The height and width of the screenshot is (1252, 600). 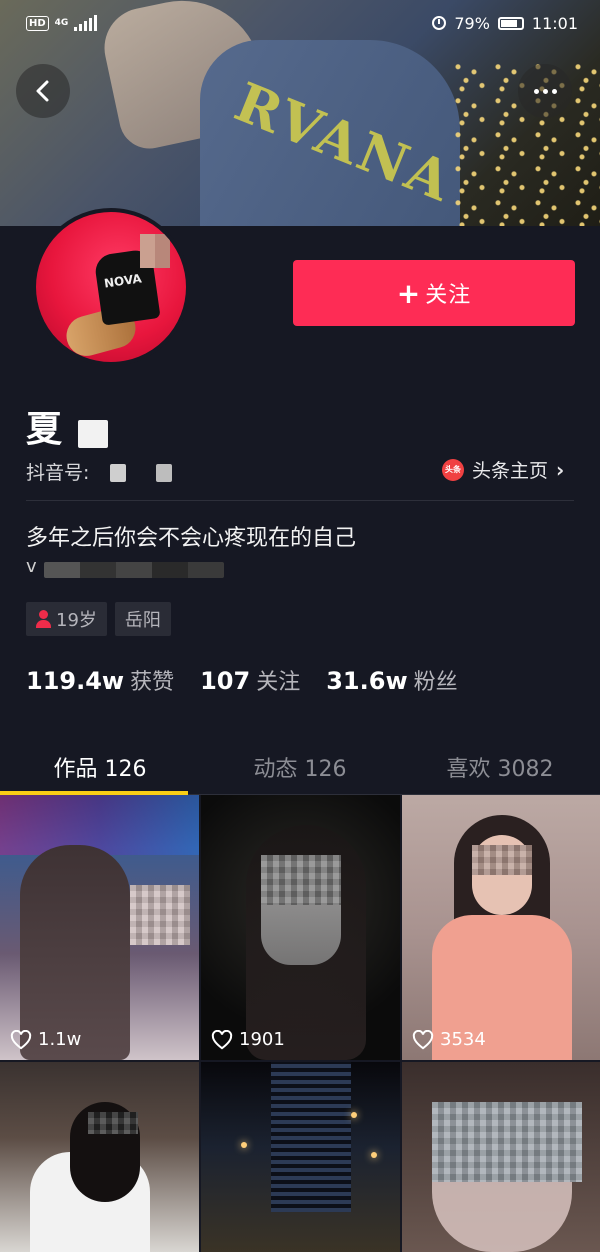 I want to click on stat-likes-label: 获赞, so click(x=152, y=682).